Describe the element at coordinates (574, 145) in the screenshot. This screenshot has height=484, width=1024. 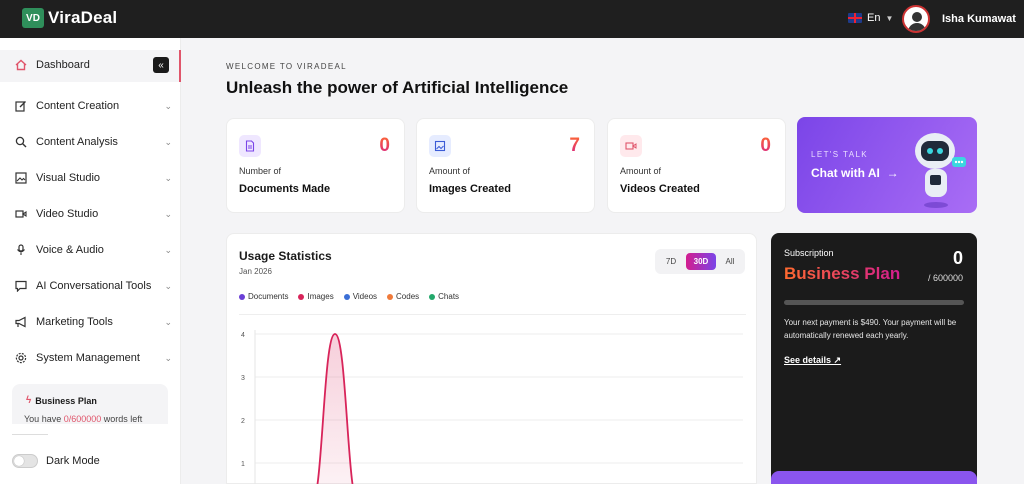
I see `stat-value: 7` at that location.